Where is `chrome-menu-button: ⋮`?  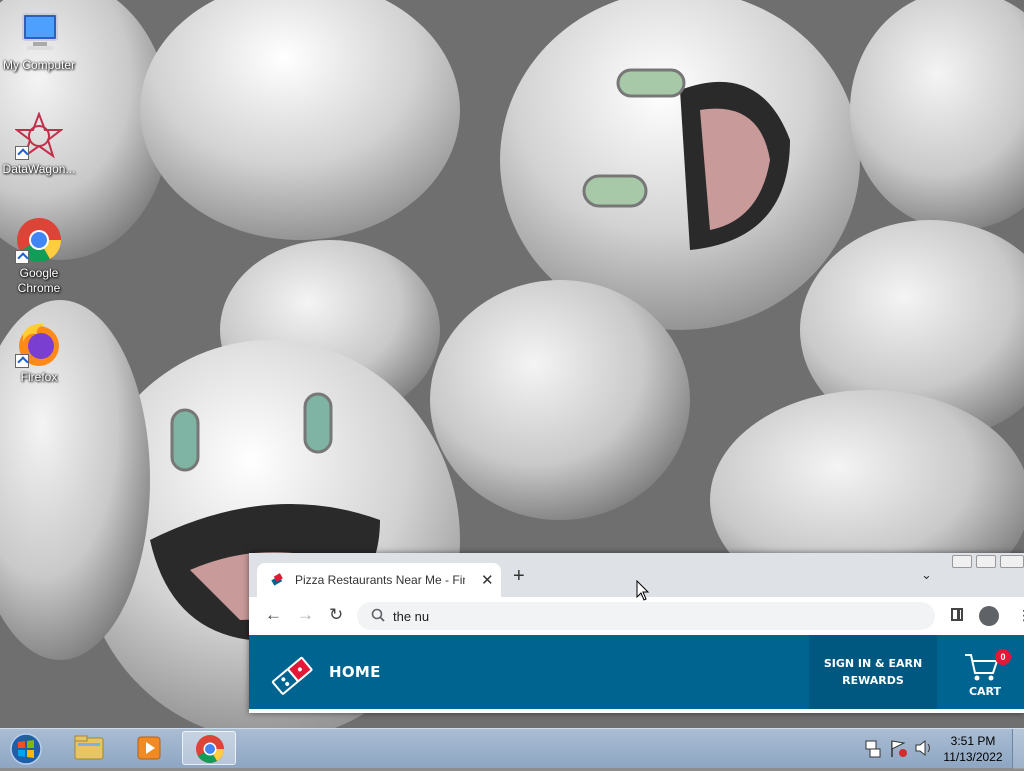
chrome-menu-button: ⋮ is located at coordinates (1020, 615).